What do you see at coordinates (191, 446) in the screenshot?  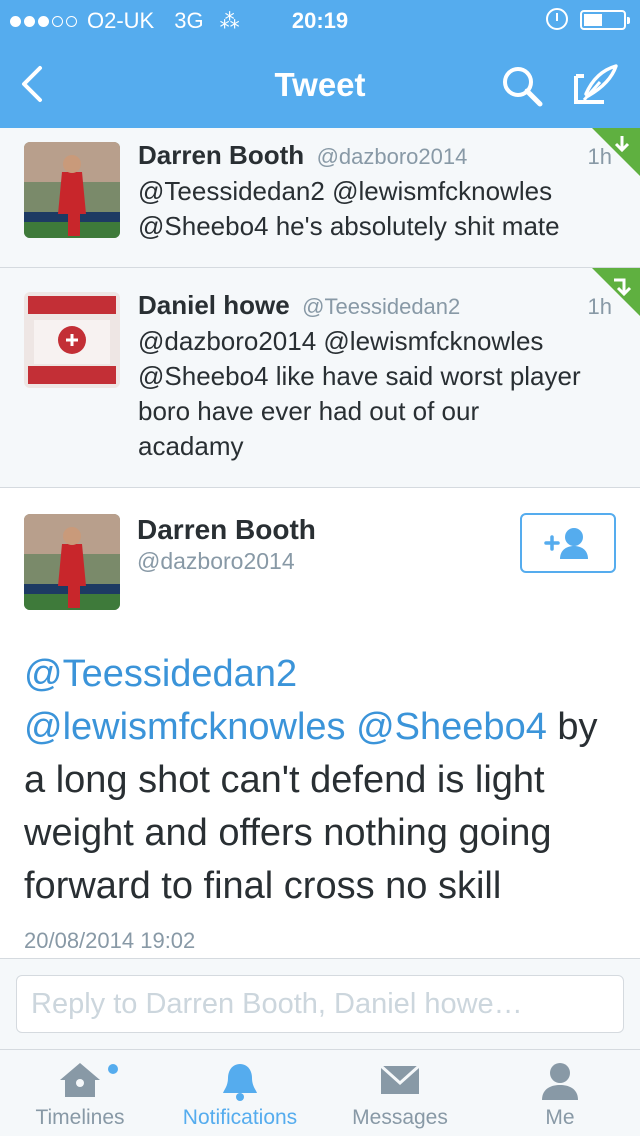 I see `tweet-text-line: acadamy` at bounding box center [191, 446].